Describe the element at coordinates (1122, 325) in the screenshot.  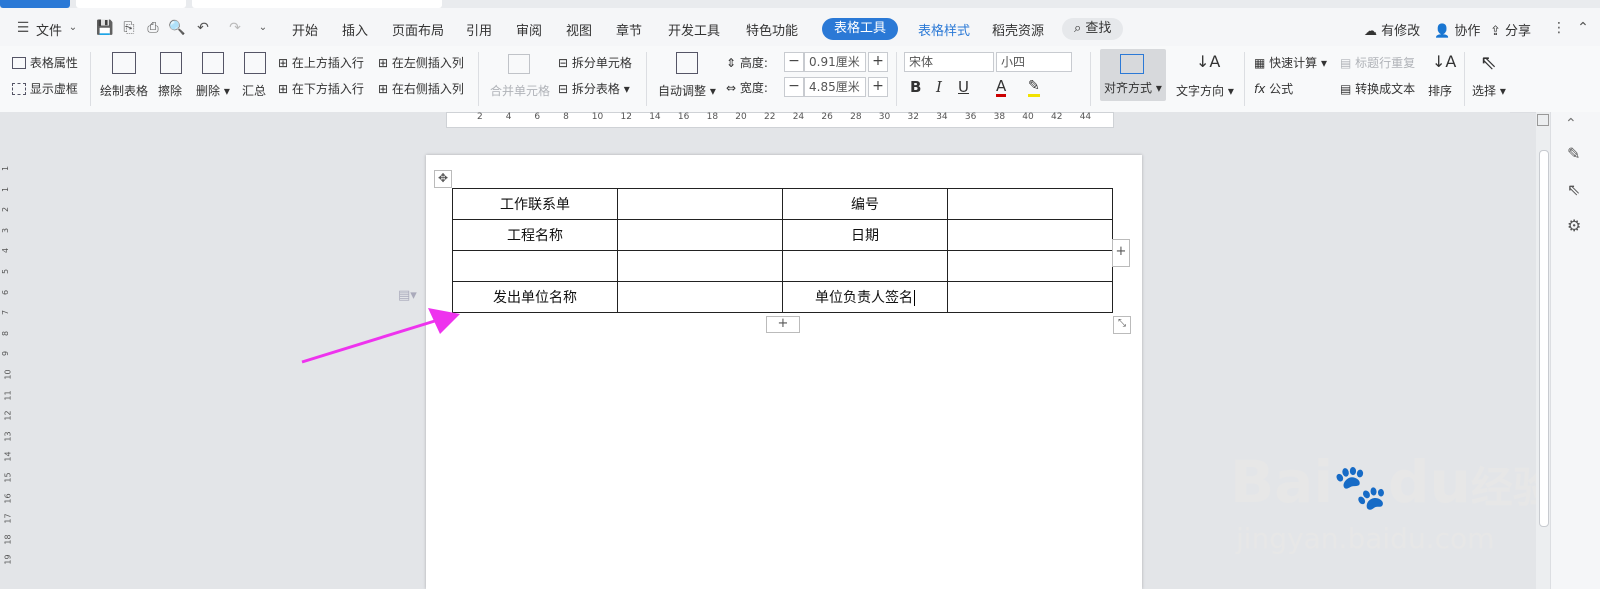
I see `resize-table-icon: ⤡` at that location.